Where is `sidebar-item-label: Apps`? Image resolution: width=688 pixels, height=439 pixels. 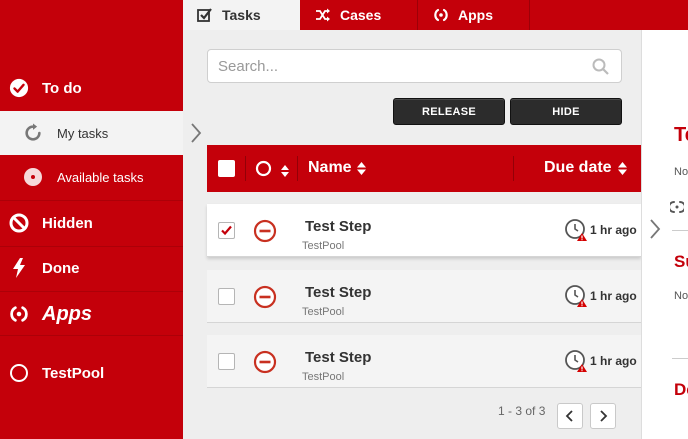
sidebar-item-label: Apps is located at coordinates (67, 313).